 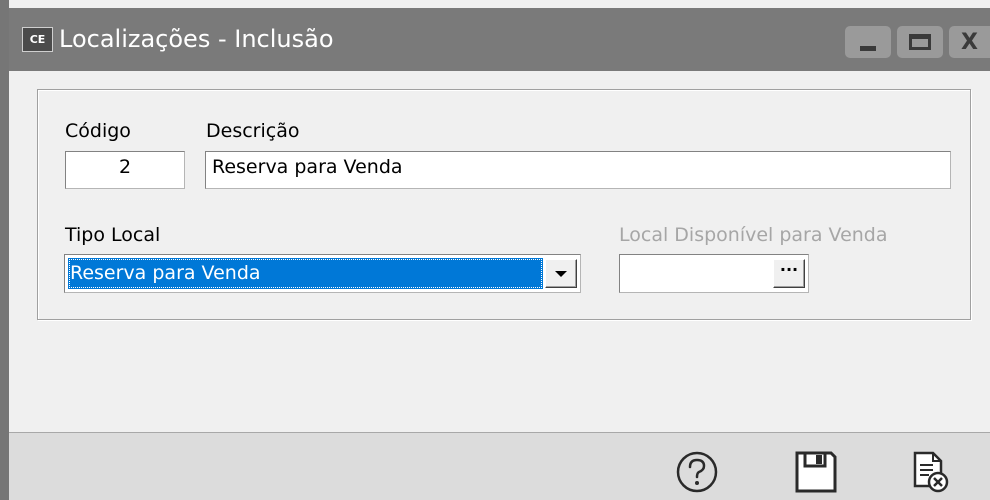 I want to click on descricao-label: Descrição, so click(x=253, y=131).